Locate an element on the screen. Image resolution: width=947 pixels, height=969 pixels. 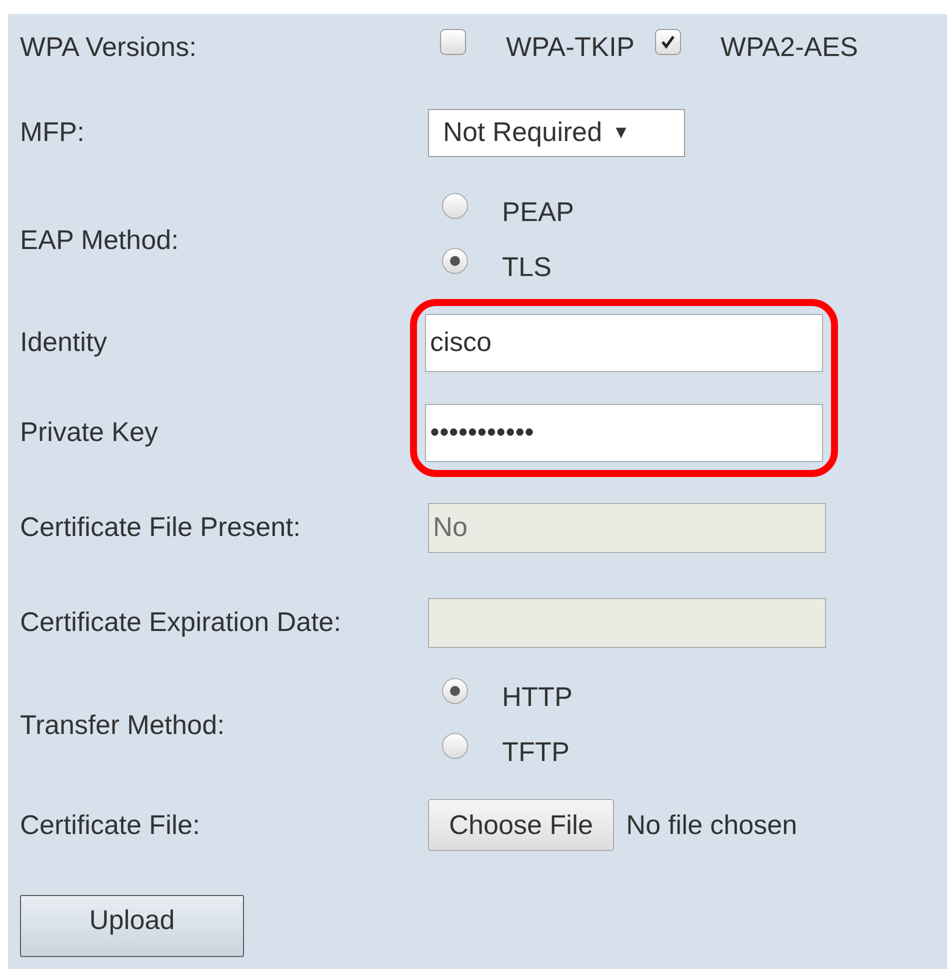
checkbox-label: WPA2-AES is located at coordinates (789, 47).